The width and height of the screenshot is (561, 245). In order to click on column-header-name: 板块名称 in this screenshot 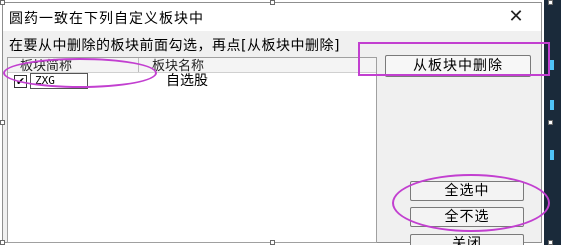, I will do `click(178, 65)`.